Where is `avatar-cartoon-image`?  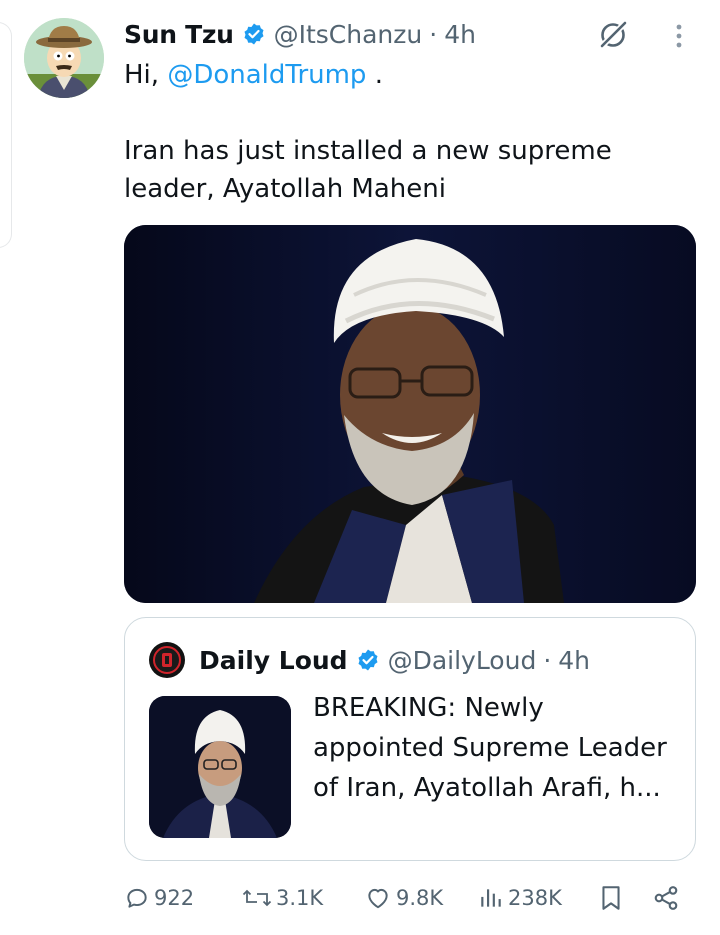
avatar-cartoon-image is located at coordinates (64, 58).